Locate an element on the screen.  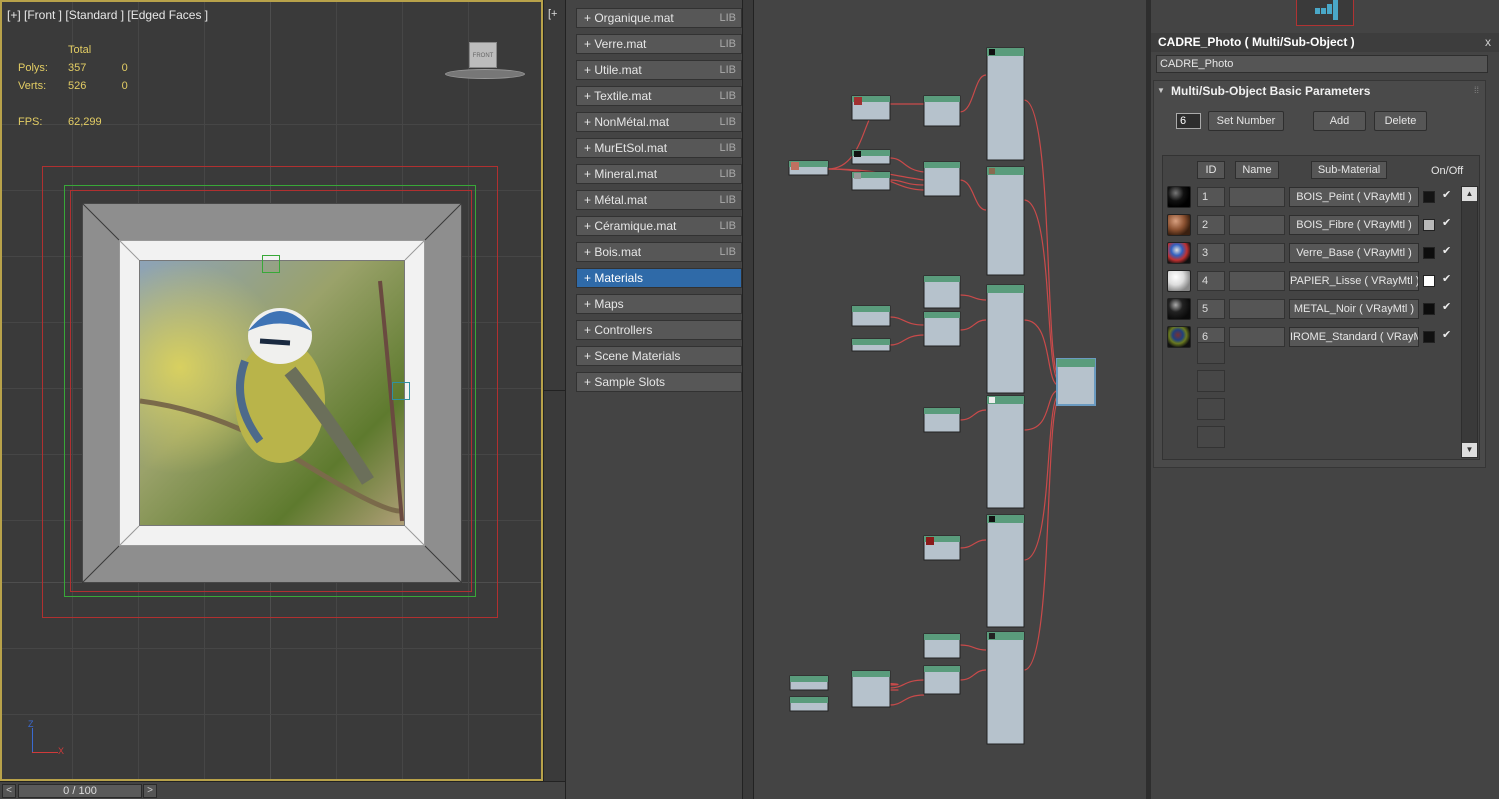
close-icon: x is located at coordinates (1488, 42).